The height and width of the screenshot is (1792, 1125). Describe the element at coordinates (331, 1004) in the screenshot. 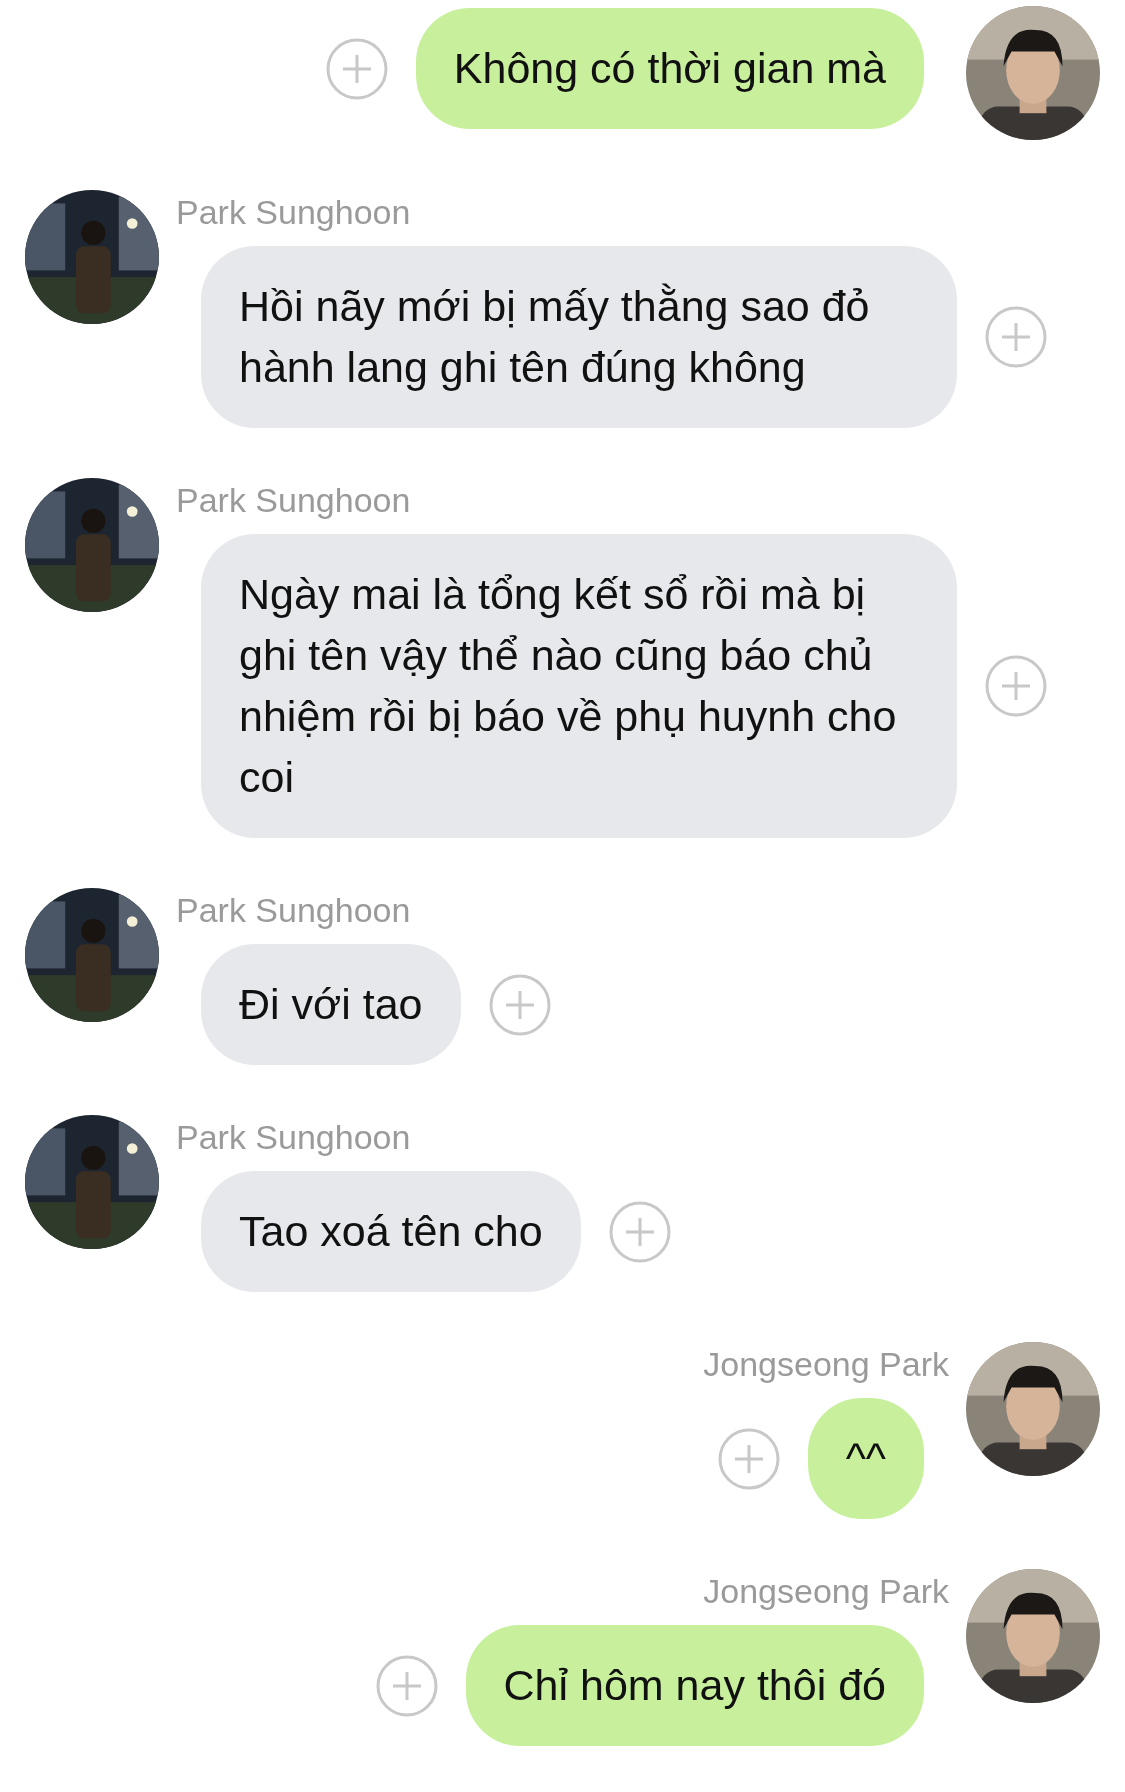

I see `message-bubble: Đi với tao` at that location.